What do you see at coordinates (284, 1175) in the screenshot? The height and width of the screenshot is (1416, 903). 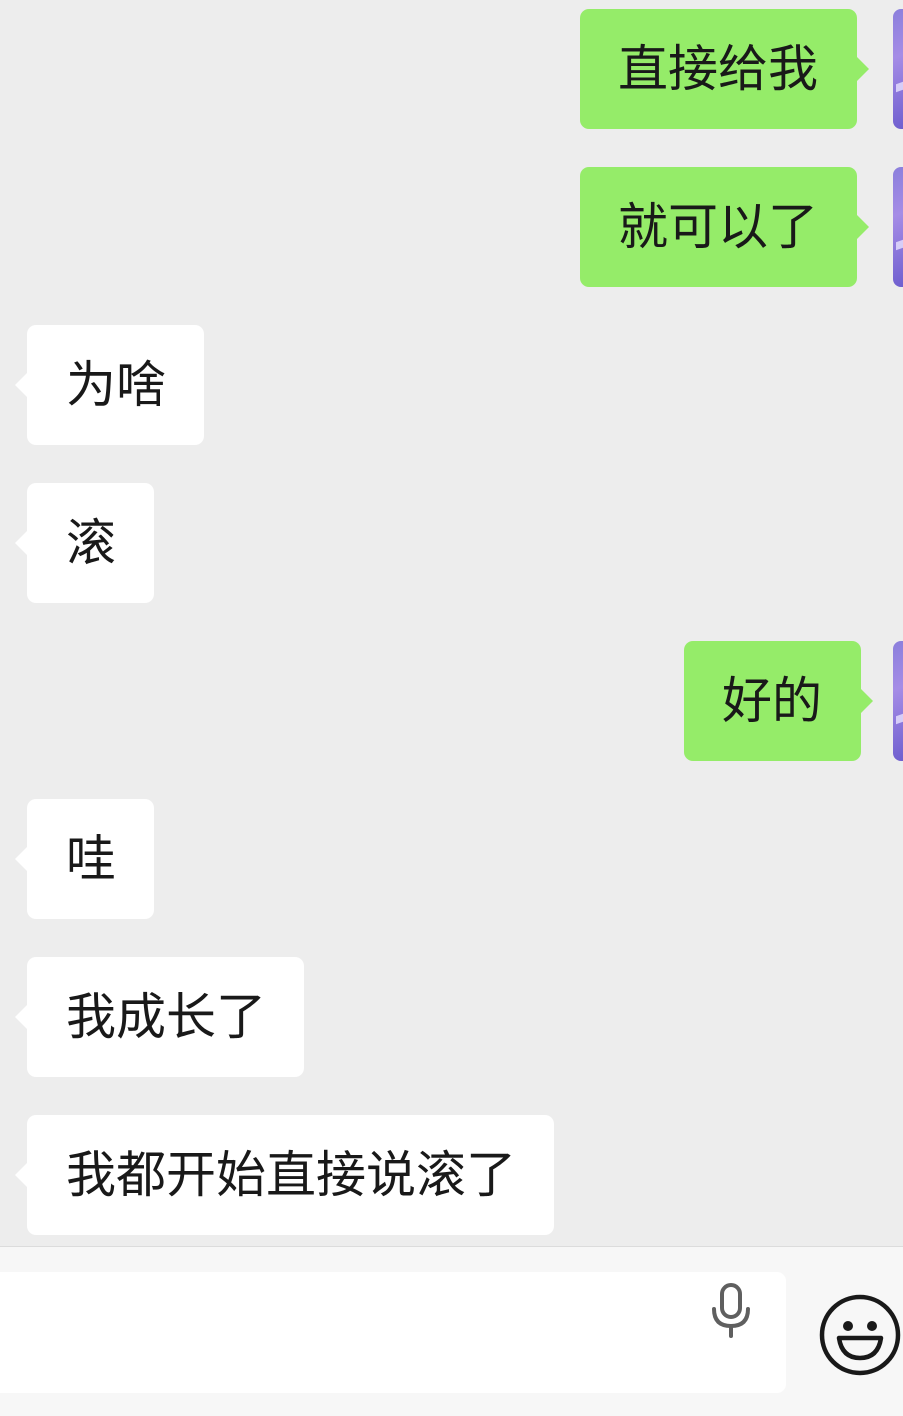 I see `message-bubble-received: 我都开始直接说滚了` at bounding box center [284, 1175].